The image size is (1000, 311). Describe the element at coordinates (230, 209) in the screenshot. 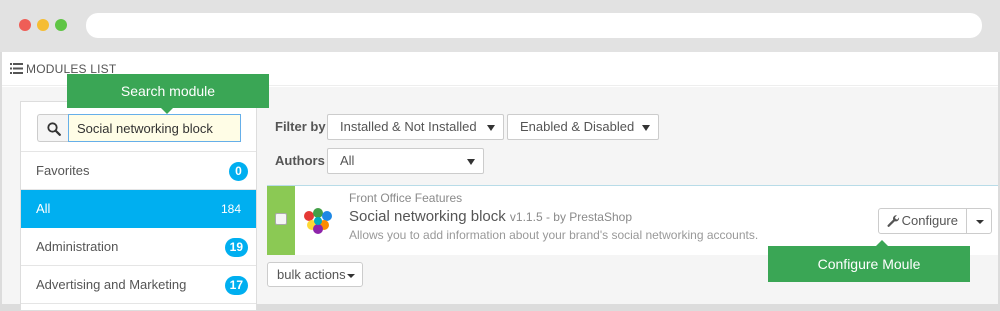

I see `count-badge: 184` at that location.